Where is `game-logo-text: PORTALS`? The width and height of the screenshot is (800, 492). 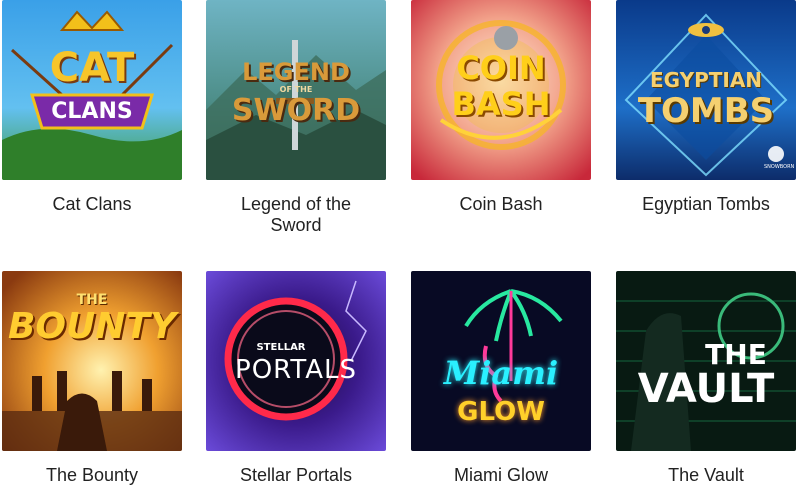
game-logo-text: PORTALS is located at coordinates (296, 370).